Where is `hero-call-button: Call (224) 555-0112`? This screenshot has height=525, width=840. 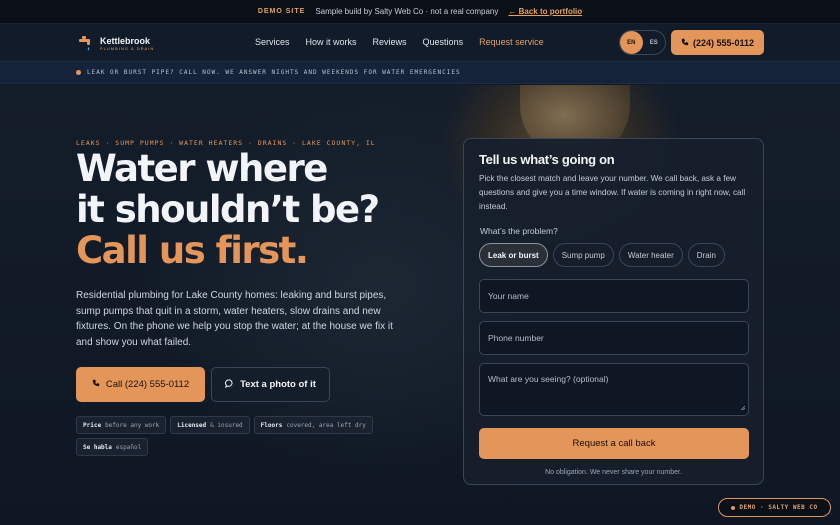
hero-call-button: Call (224) 555-0112 is located at coordinates (140, 384).